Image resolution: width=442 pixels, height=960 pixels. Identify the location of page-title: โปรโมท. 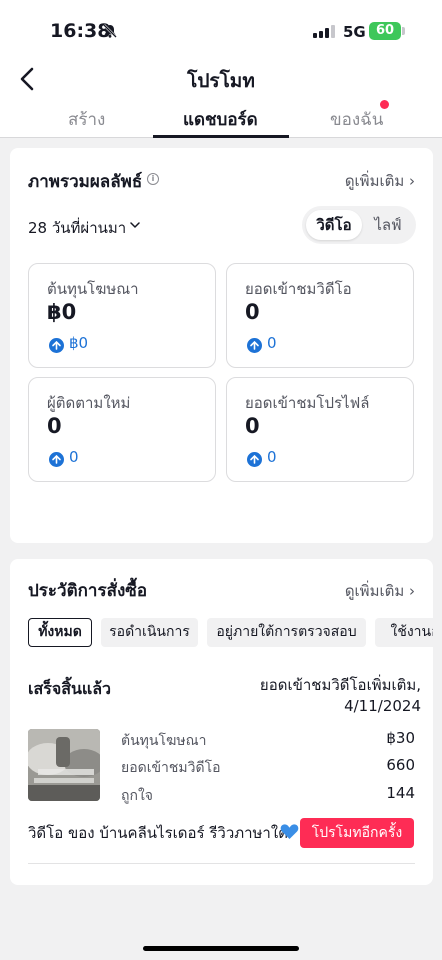
(221, 81).